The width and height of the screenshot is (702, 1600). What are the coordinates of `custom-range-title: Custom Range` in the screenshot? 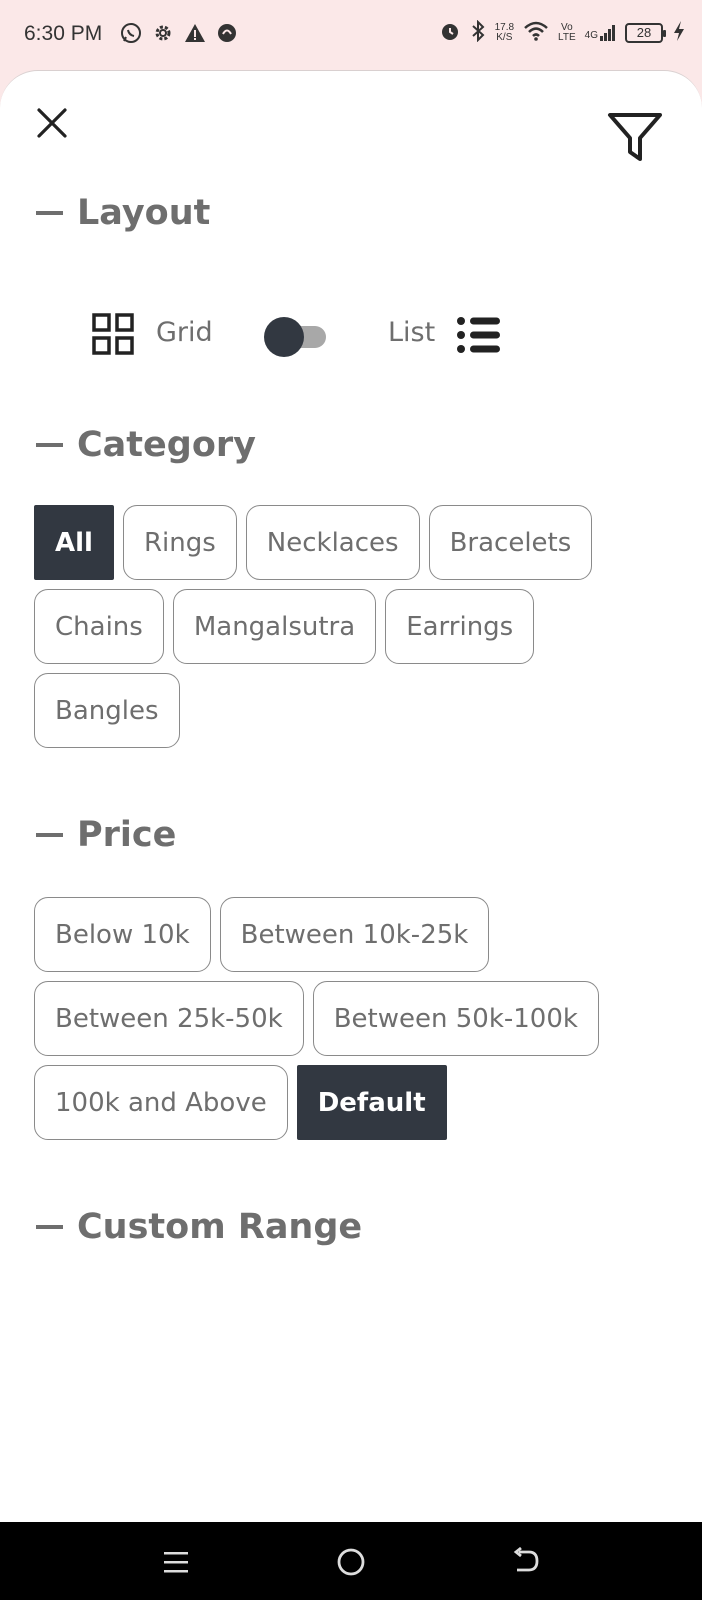 It's located at (220, 1227).